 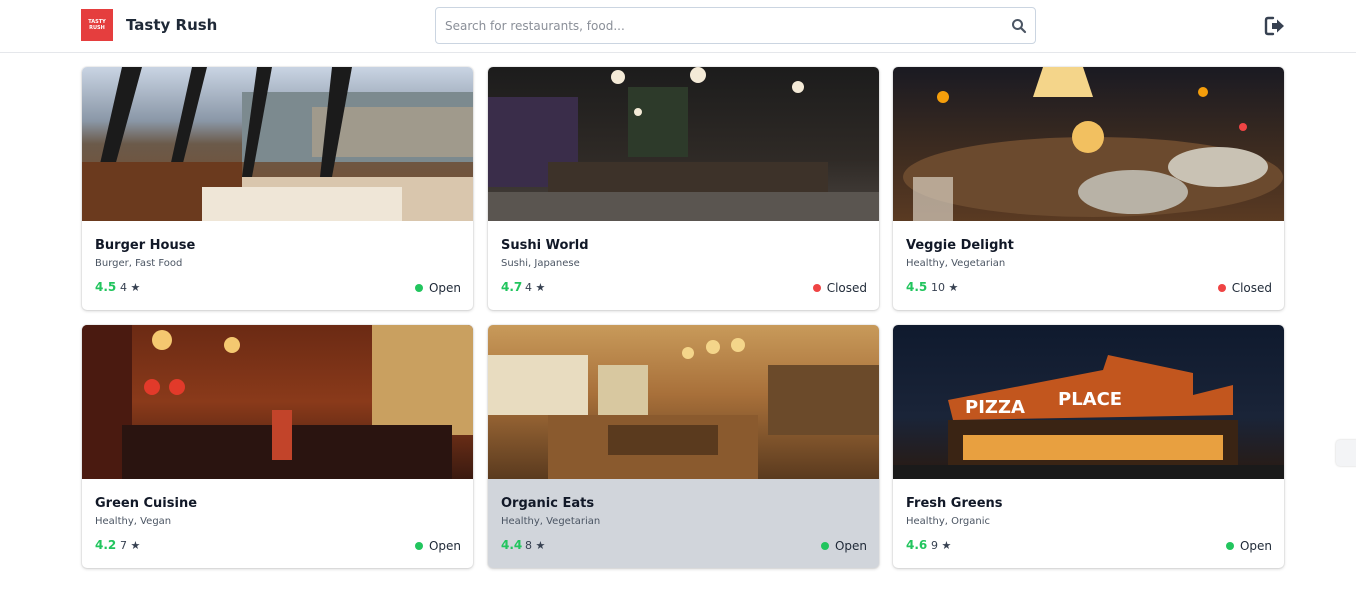 What do you see at coordinates (535, 545) in the screenshot?
I see `review-count: 8 ★` at bounding box center [535, 545].